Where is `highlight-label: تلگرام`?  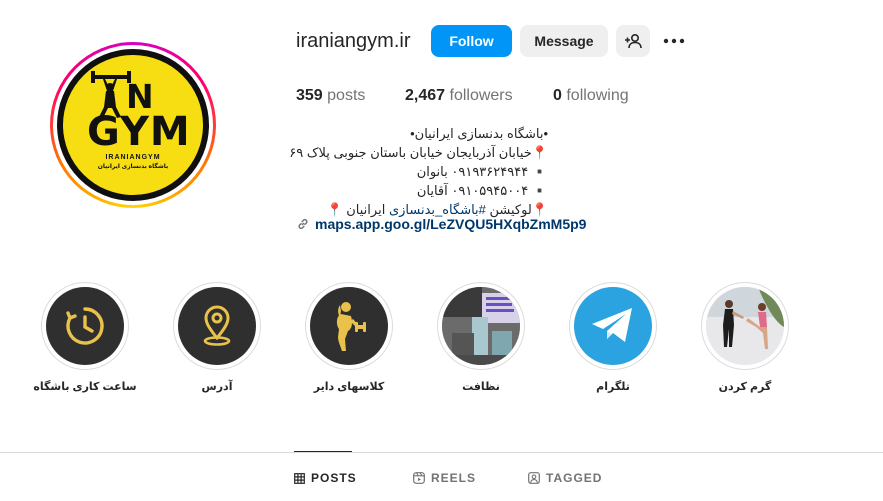 highlight-label: تلگرام is located at coordinates (613, 387).